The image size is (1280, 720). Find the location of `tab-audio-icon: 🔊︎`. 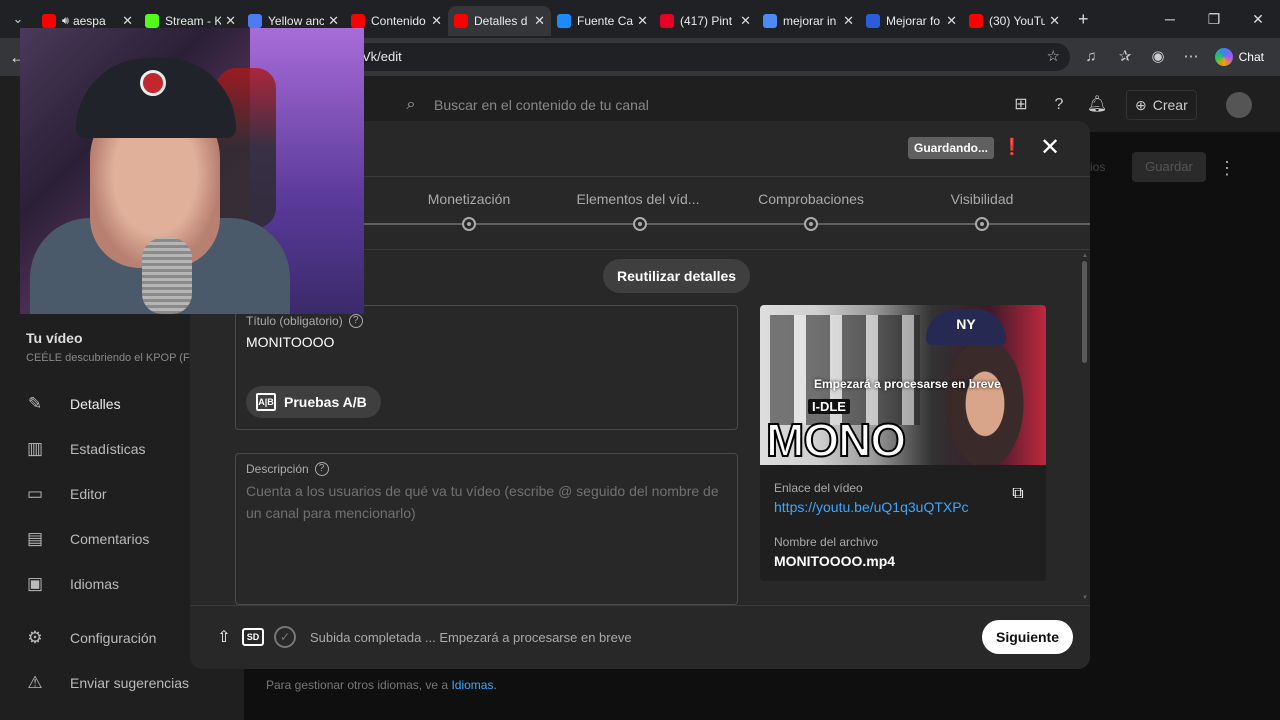

tab-audio-icon: 🔊︎ is located at coordinates (65, 21).